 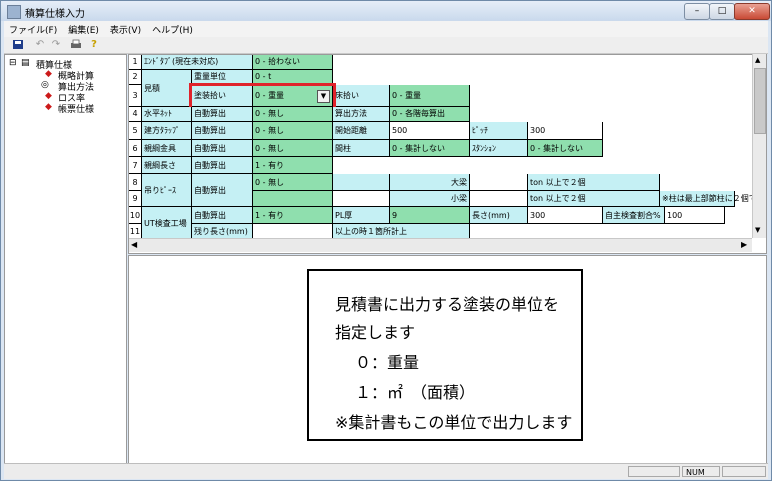 What do you see at coordinates (135, 62) in the screenshot?
I see `row-number: 1` at bounding box center [135, 62].